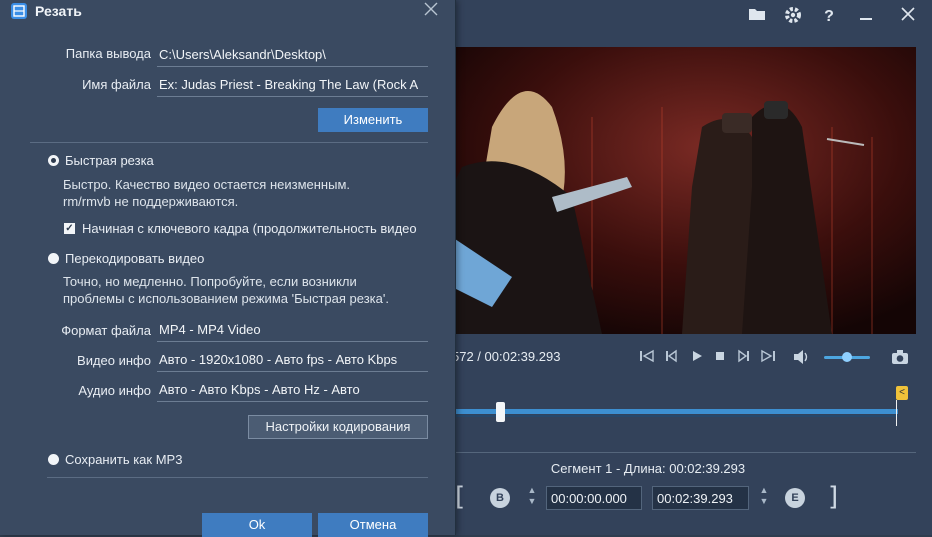 This screenshot has height=537, width=932. I want to click on volume-icon, so click(801, 358).